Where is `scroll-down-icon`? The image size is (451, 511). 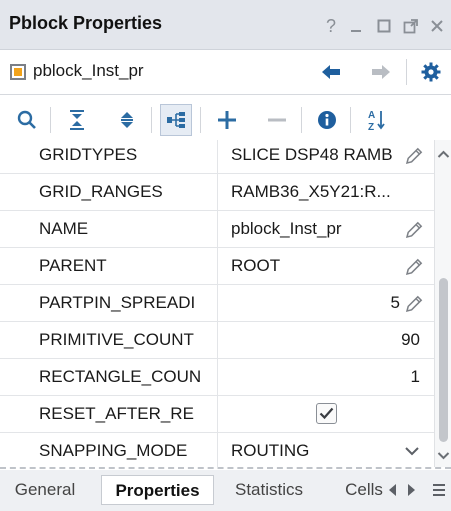
scroll-down-icon is located at coordinates (443, 455).